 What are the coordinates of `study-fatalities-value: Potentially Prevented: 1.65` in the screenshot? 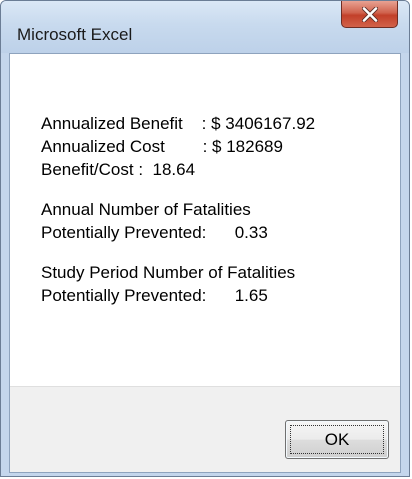 It's located at (154, 295).